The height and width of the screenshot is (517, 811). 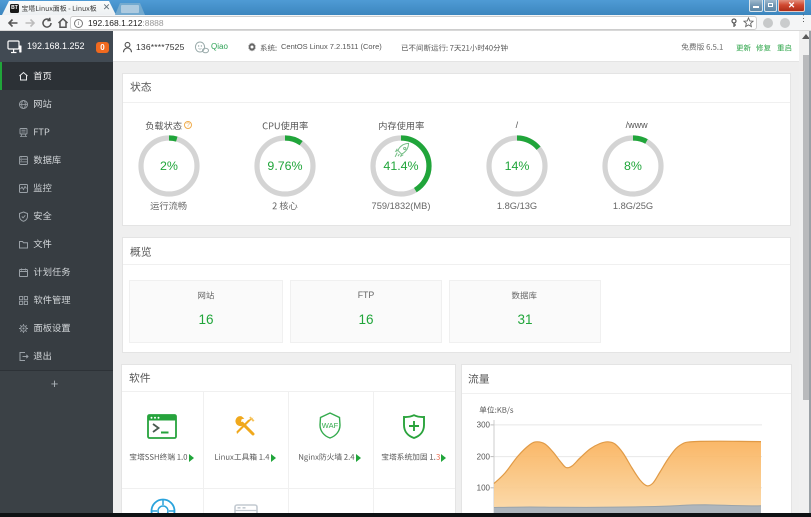 I want to click on svg-text: 200, so click(x=484, y=456).